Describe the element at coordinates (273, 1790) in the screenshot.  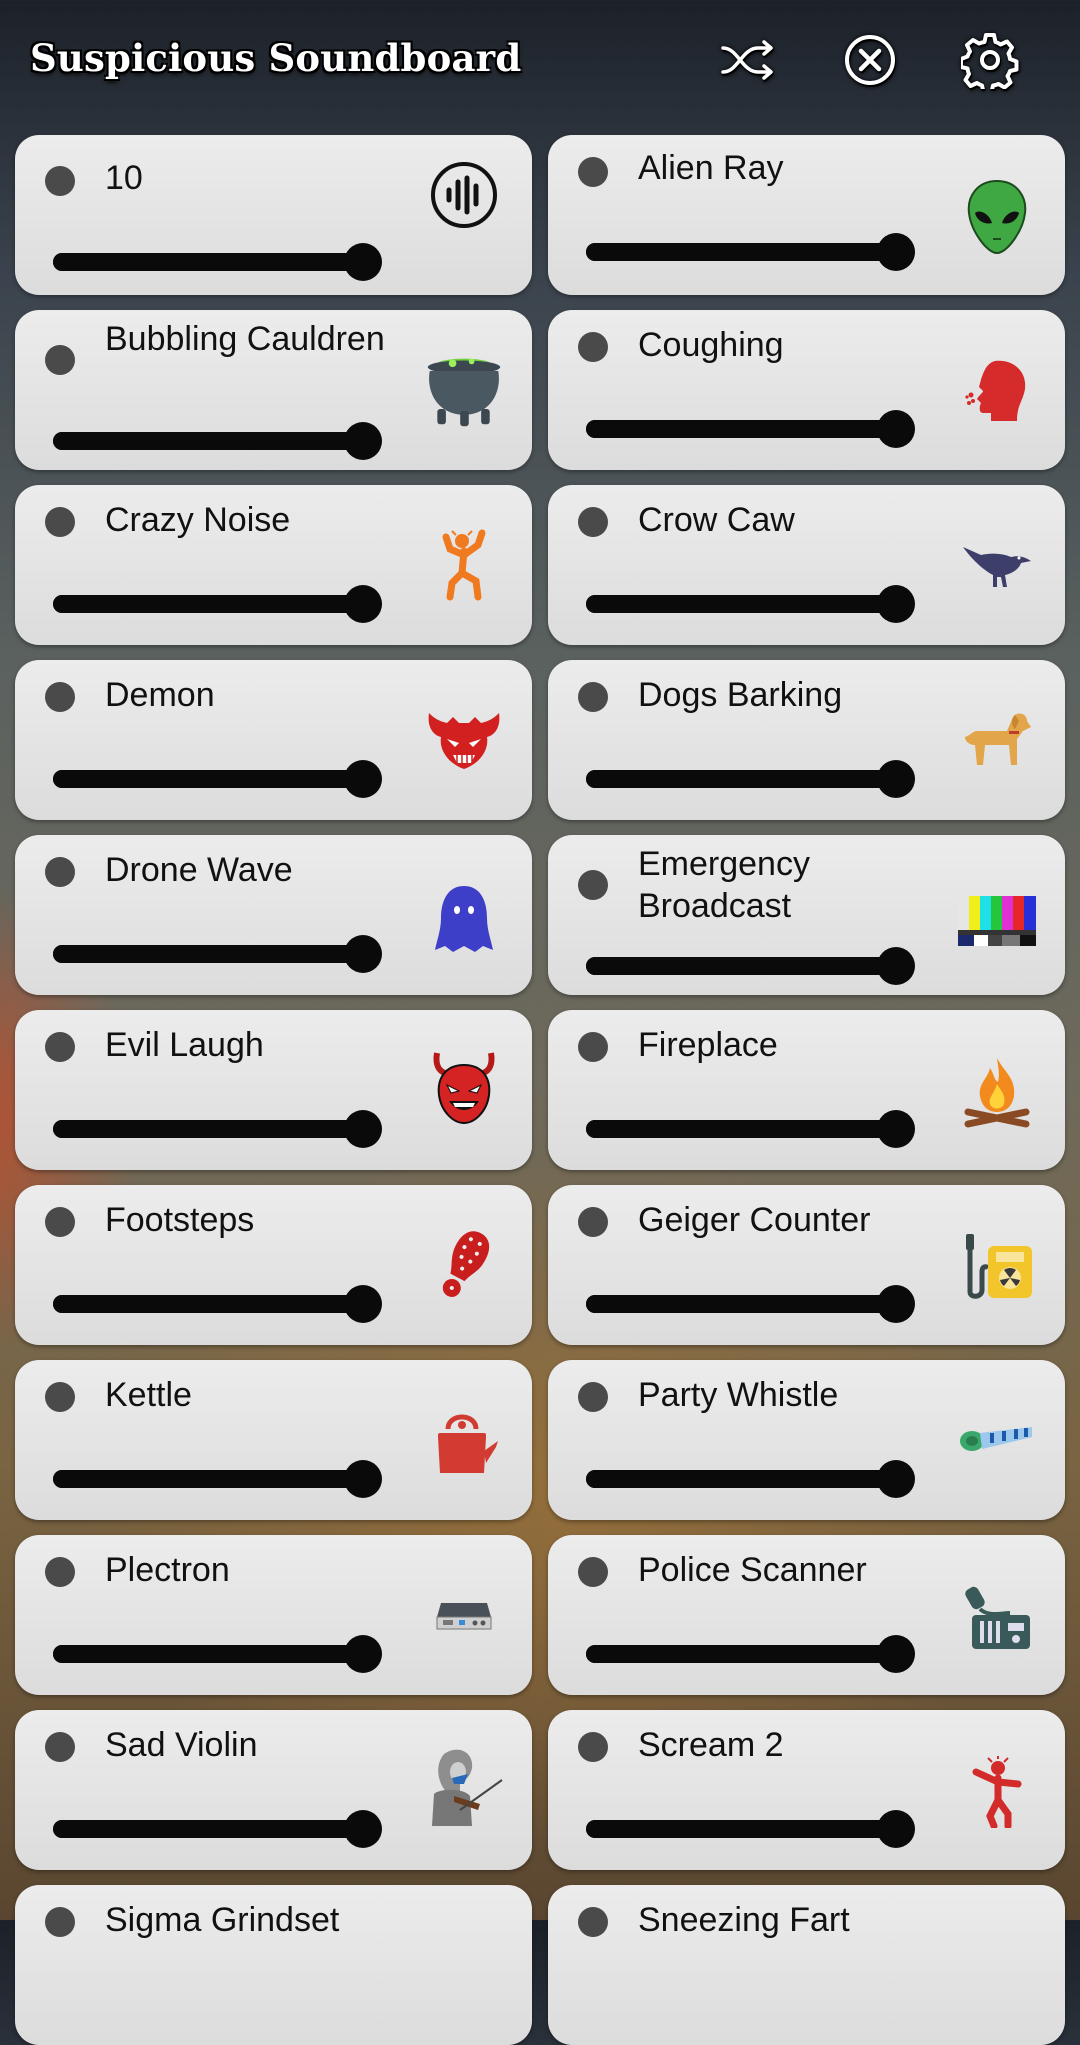
I see `sound-card: Sad Violin` at that location.